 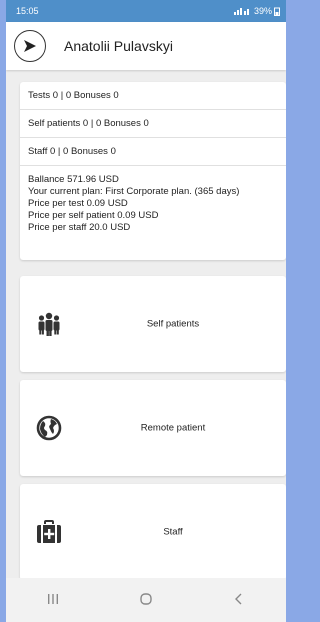 What do you see at coordinates (153, 96) in the screenshot?
I see `tests-row: Tests 0 | 0 Bonuses 0` at bounding box center [153, 96].